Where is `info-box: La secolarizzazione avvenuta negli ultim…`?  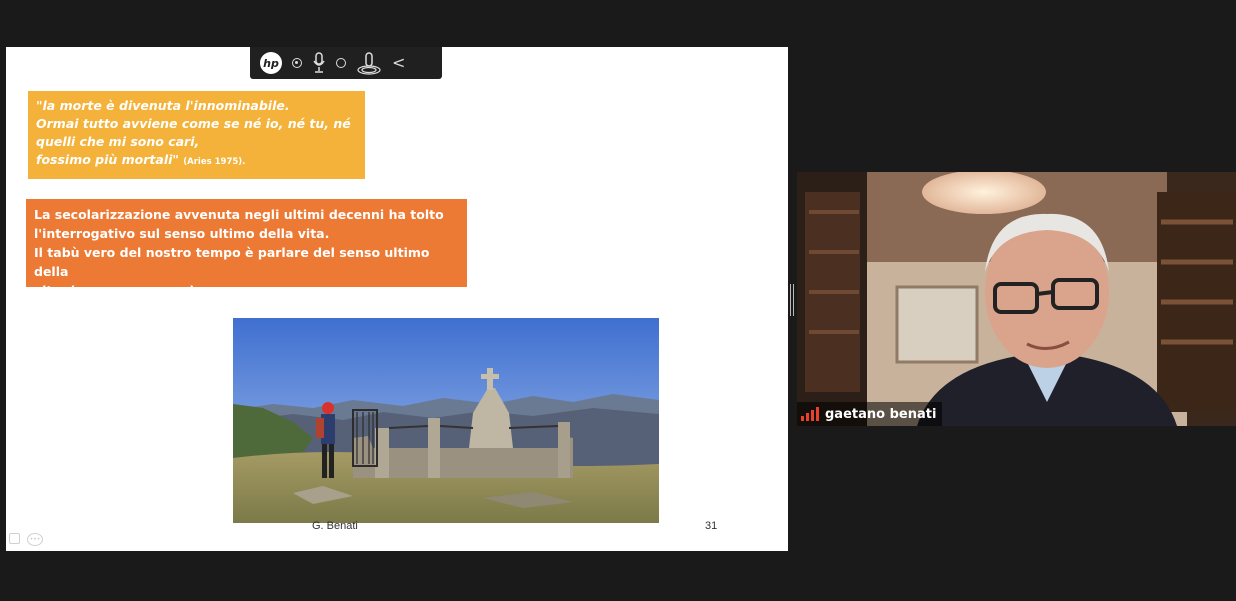 info-box: La secolarizzazione avvenuta negli ultim… is located at coordinates (246, 248).